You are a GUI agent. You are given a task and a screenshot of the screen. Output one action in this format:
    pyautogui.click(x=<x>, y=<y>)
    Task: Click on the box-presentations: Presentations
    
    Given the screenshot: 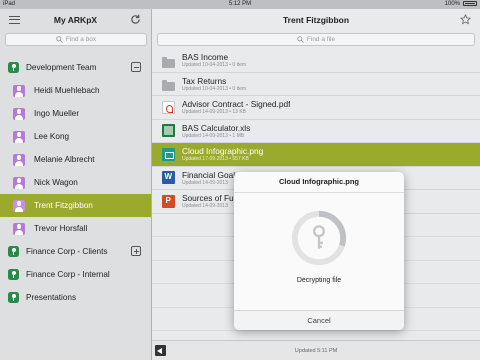 What is the action you would take?
    pyautogui.click(x=75, y=297)
    